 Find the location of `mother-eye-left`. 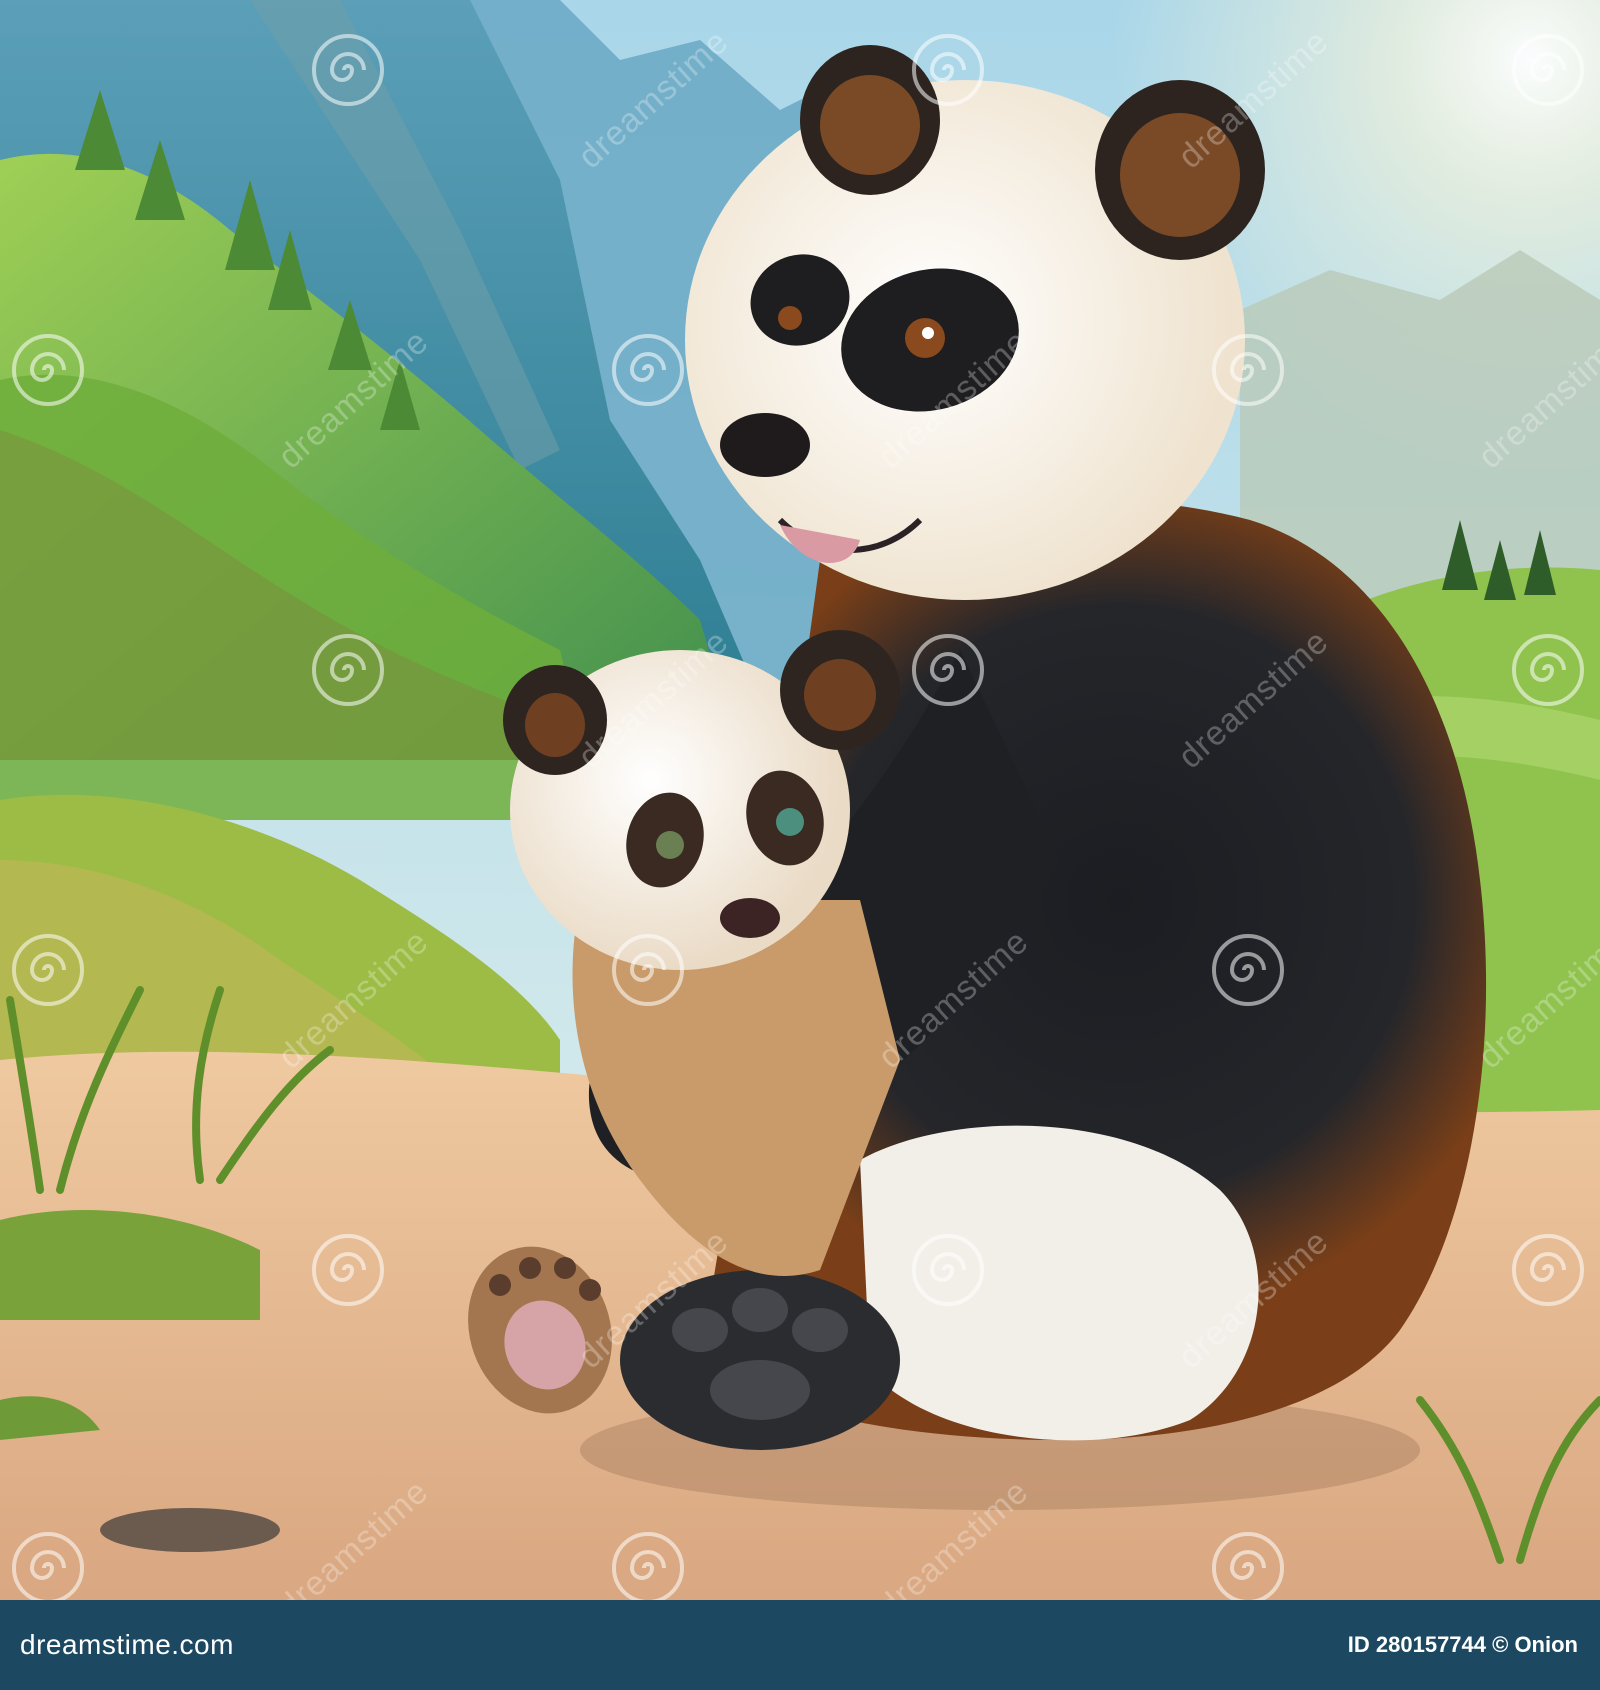

mother-eye-left is located at coordinates (790, 318).